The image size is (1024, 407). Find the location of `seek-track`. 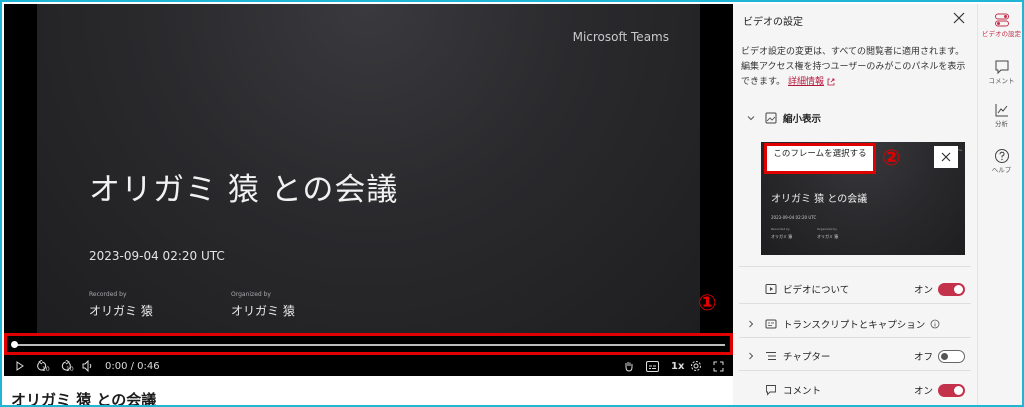

seek-track is located at coordinates (370, 345).